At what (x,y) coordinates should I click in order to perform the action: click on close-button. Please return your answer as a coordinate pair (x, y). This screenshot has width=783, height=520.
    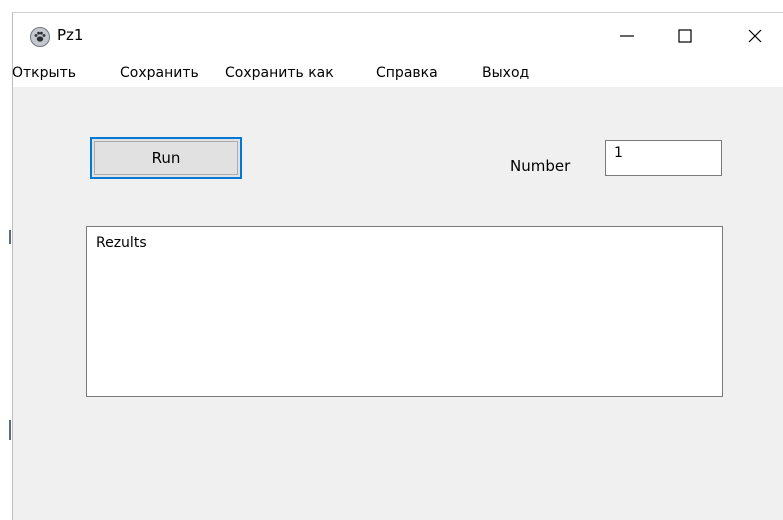
    Looking at the image, I should click on (754, 36).